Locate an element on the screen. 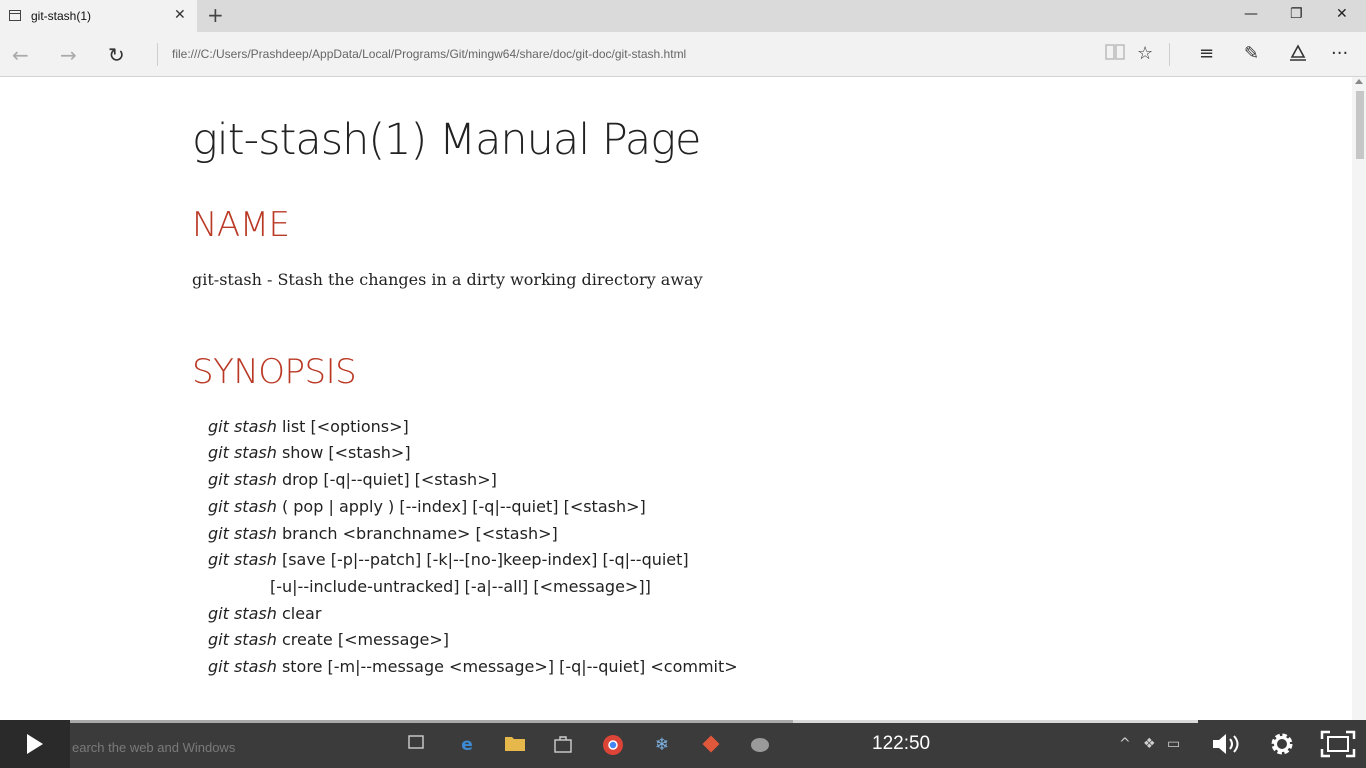 The height and width of the screenshot is (768, 1366). tab-strip: git-stash(1) ✕ + — ❐ ✕ is located at coordinates (683, 16).